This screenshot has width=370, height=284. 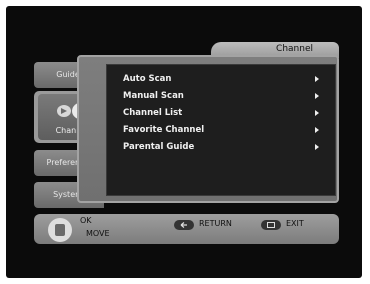 I want to click on menu-item-label: Parental Guide, so click(x=159, y=147).